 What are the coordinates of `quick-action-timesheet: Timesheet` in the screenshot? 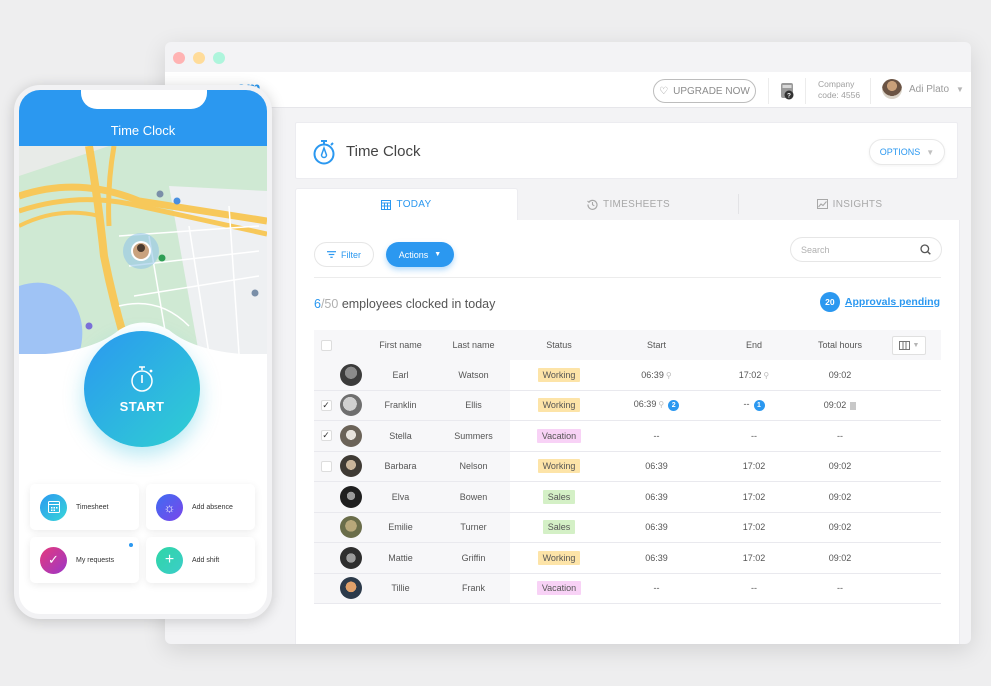 It's located at (84, 507).